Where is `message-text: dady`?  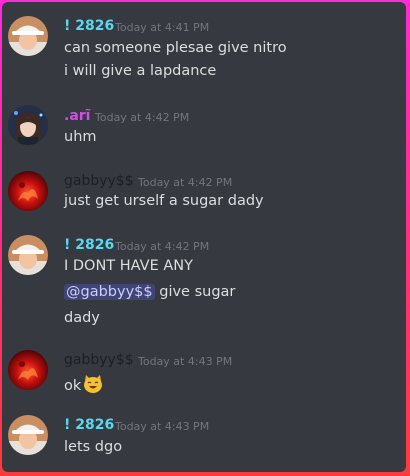 message-text: dady is located at coordinates (82, 318).